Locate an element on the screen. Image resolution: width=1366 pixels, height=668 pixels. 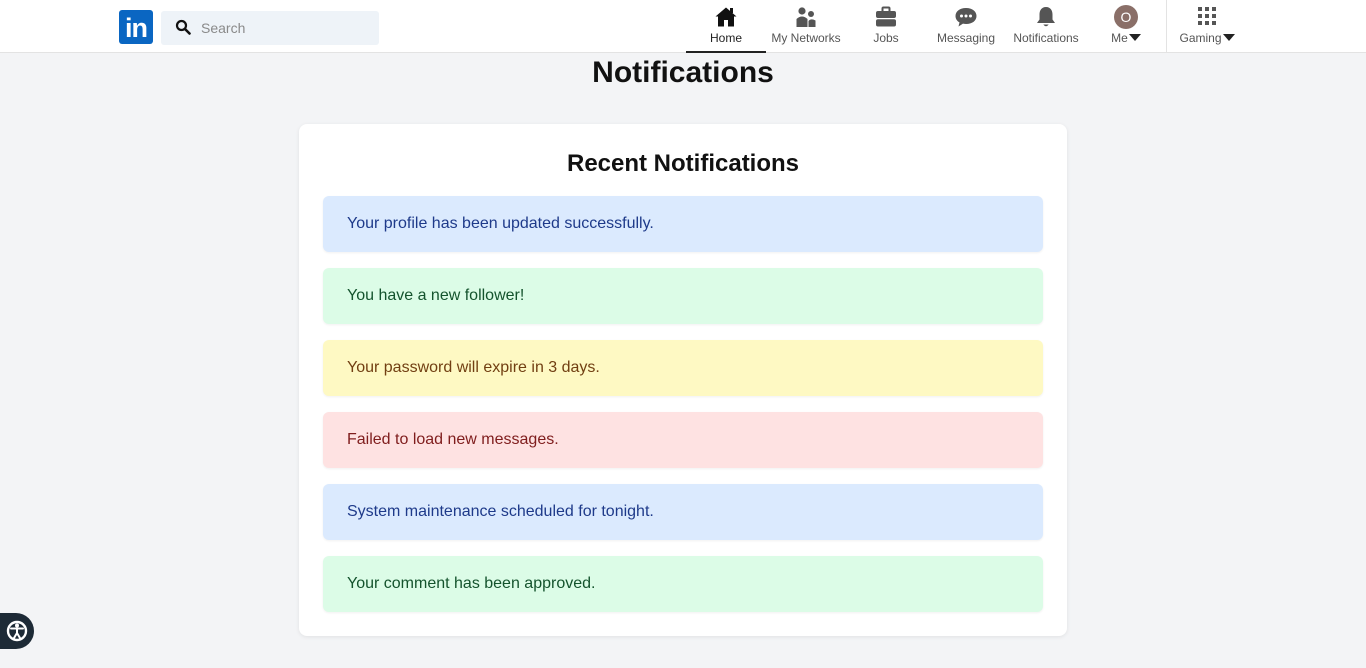
nav-jobs-label: Jobs is located at coordinates (886, 38).